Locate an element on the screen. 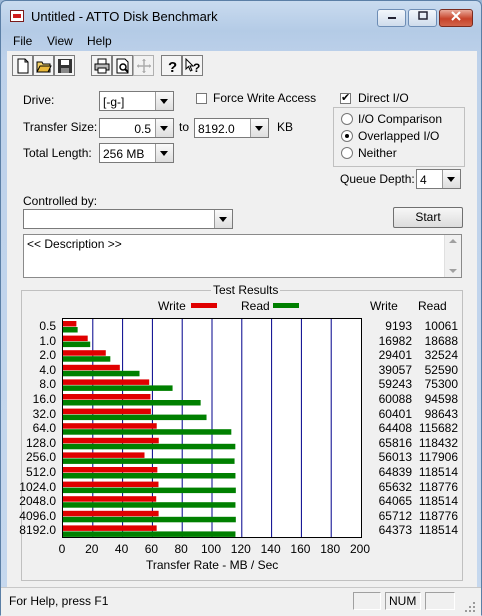  write-value: 60401 is located at coordinates (395, 413).